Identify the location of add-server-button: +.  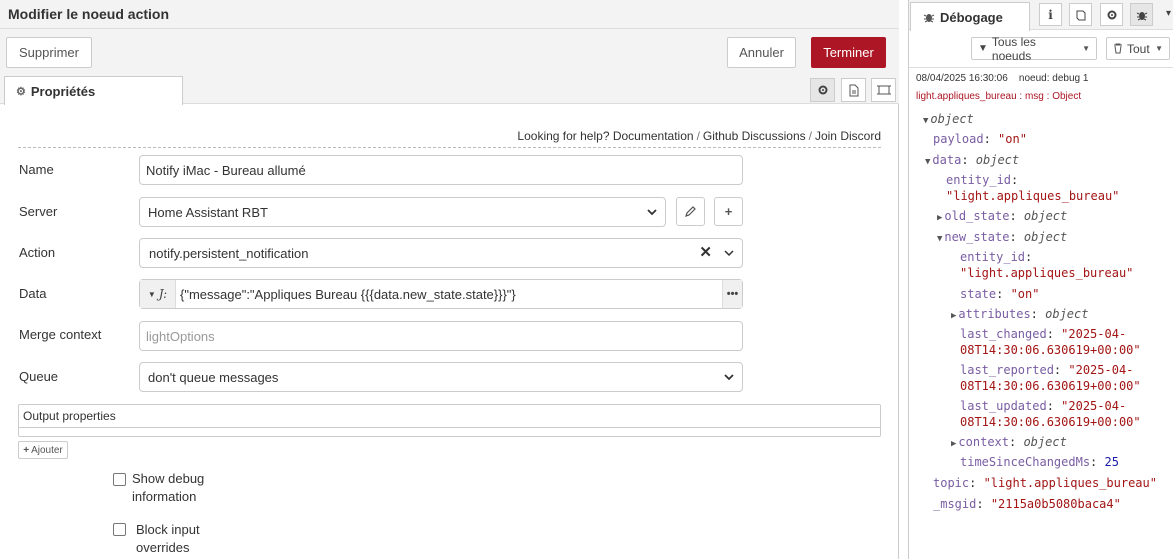
(728, 211).